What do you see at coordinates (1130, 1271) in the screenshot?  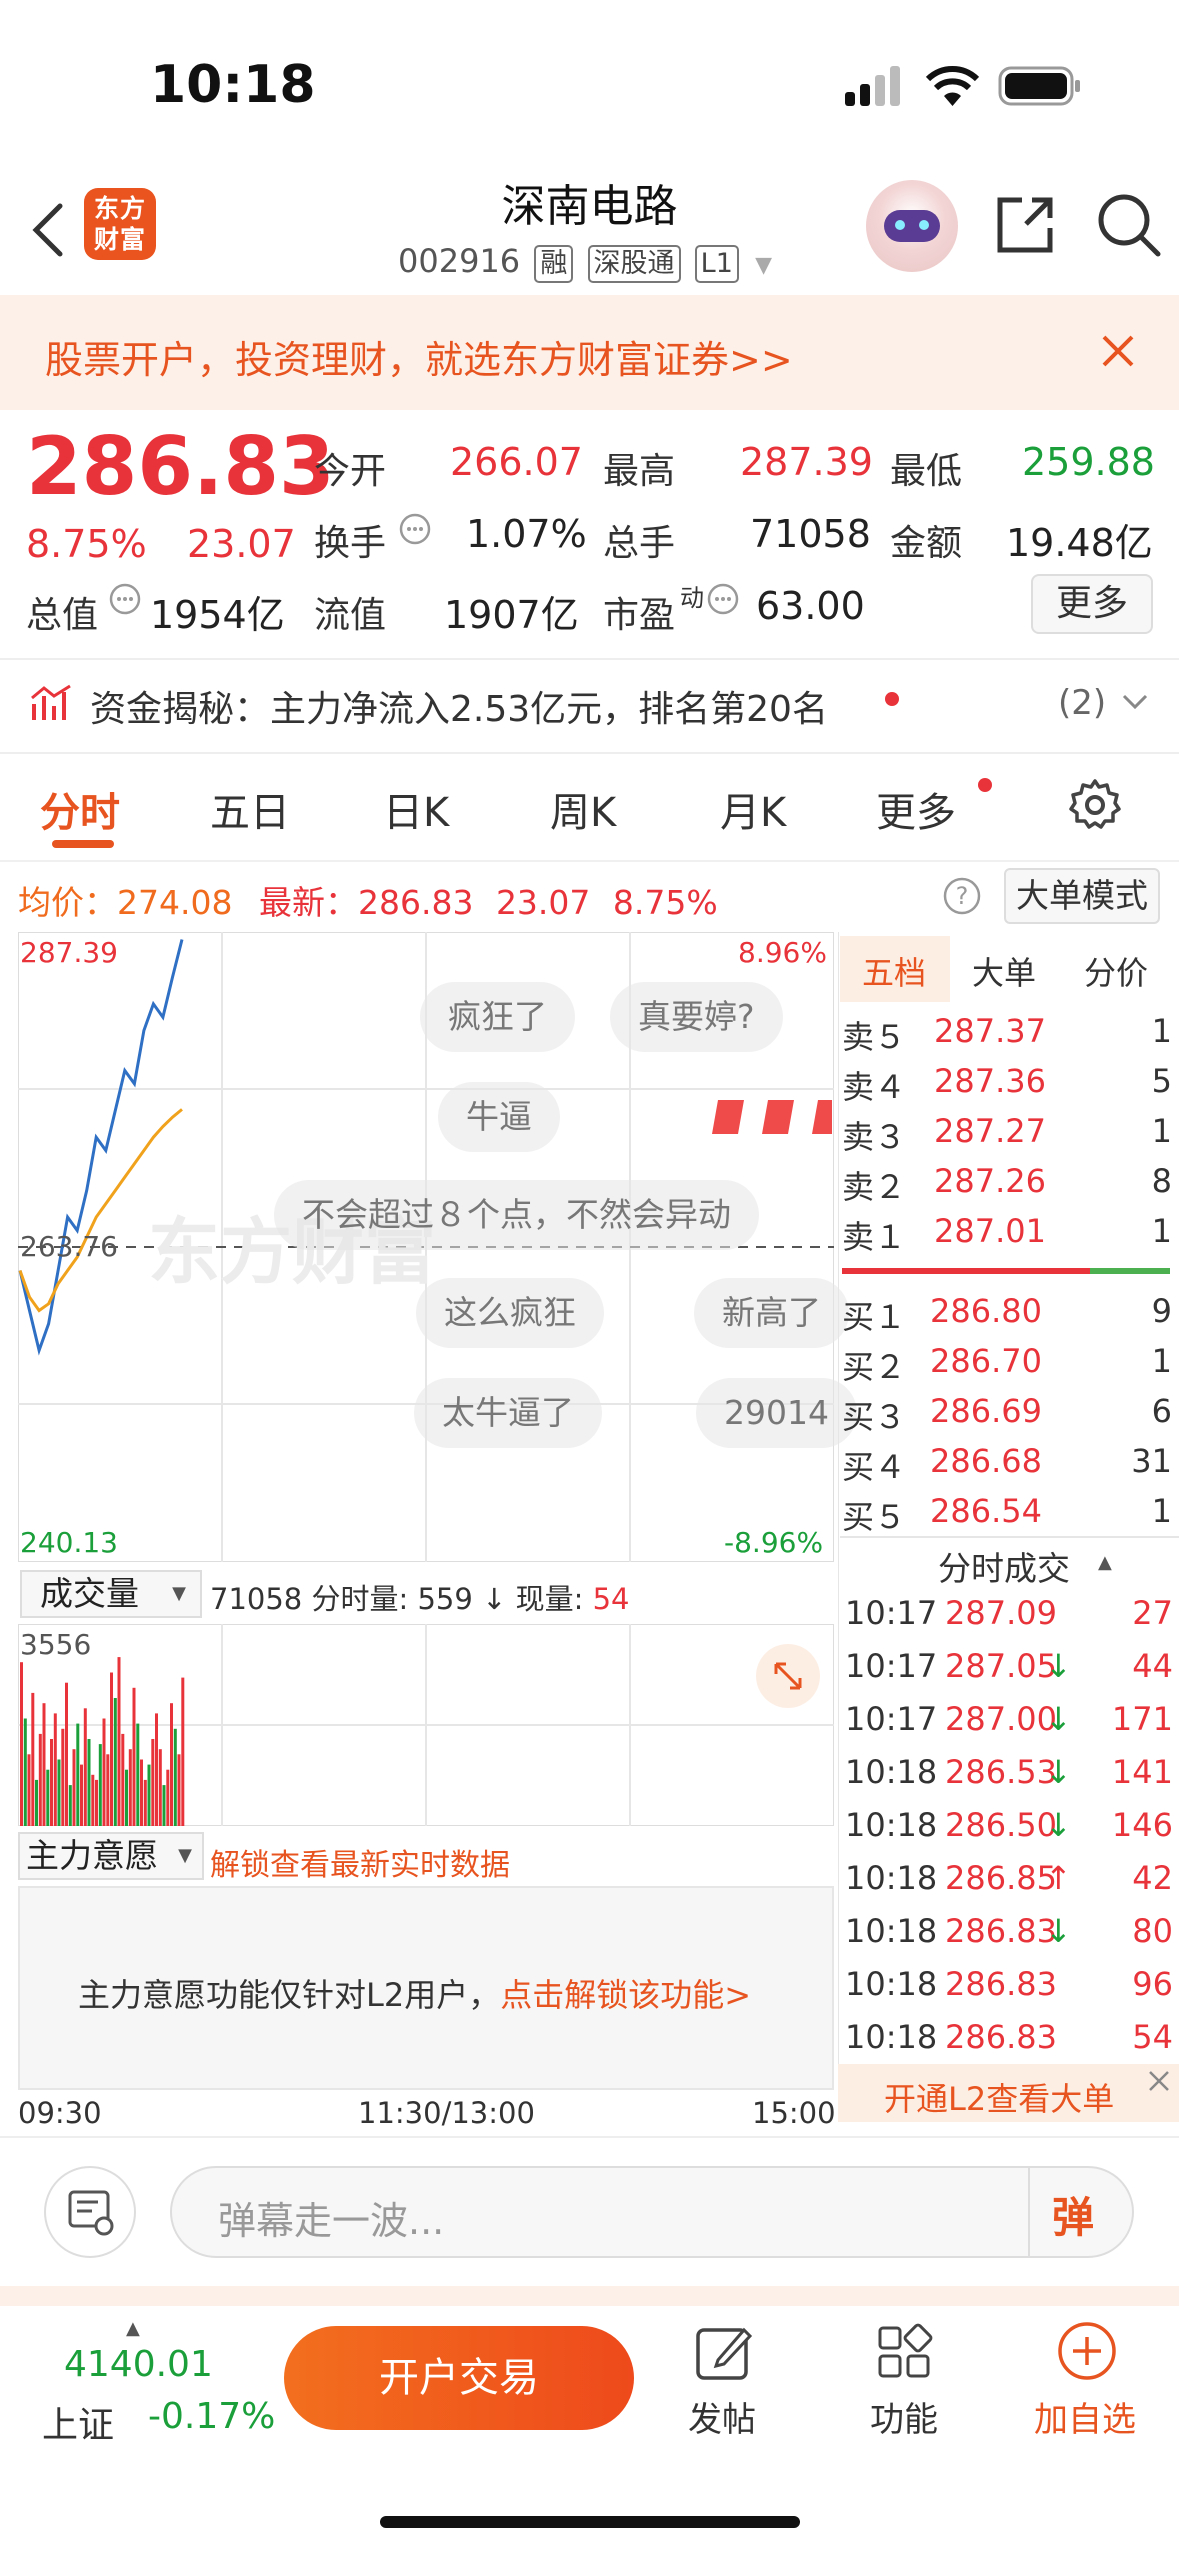 I see `bid-ask-ratio-bar-green` at bounding box center [1130, 1271].